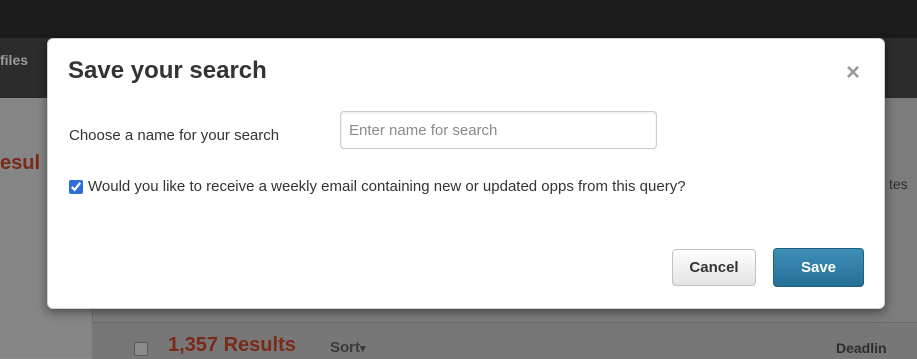 This screenshot has height=359, width=917. Describe the element at coordinates (167, 70) in the screenshot. I see `modal-title: Save your search` at that location.